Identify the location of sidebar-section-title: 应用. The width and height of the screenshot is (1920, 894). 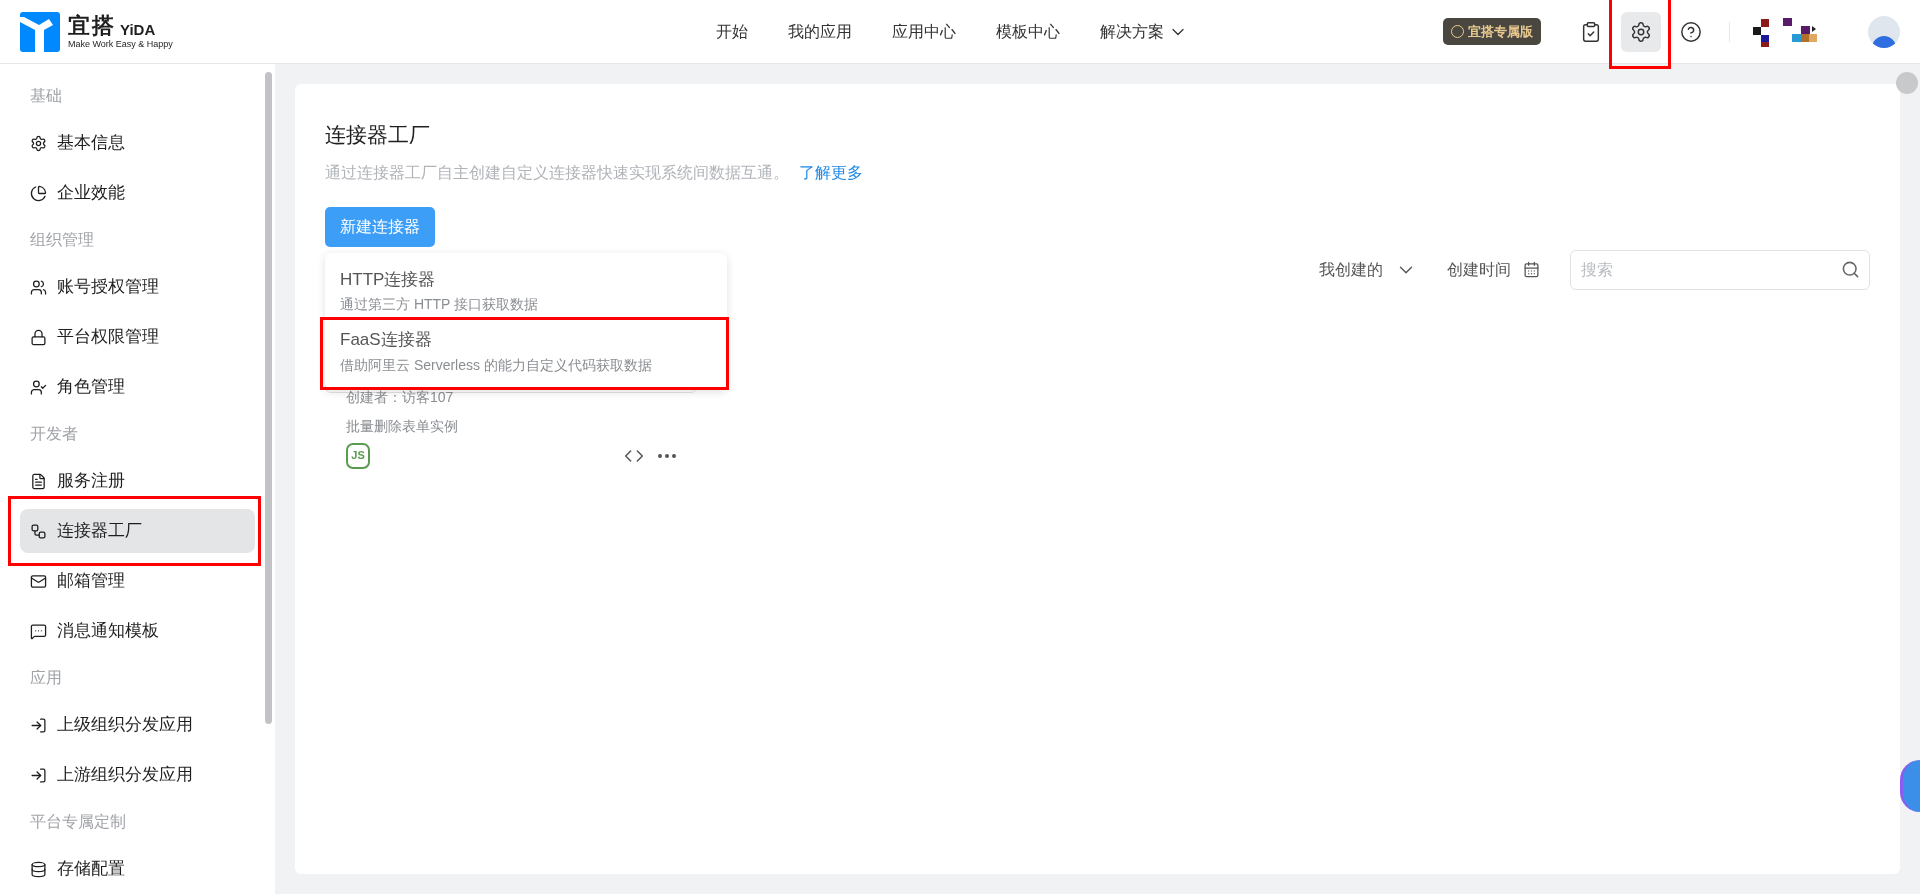
(46, 678).